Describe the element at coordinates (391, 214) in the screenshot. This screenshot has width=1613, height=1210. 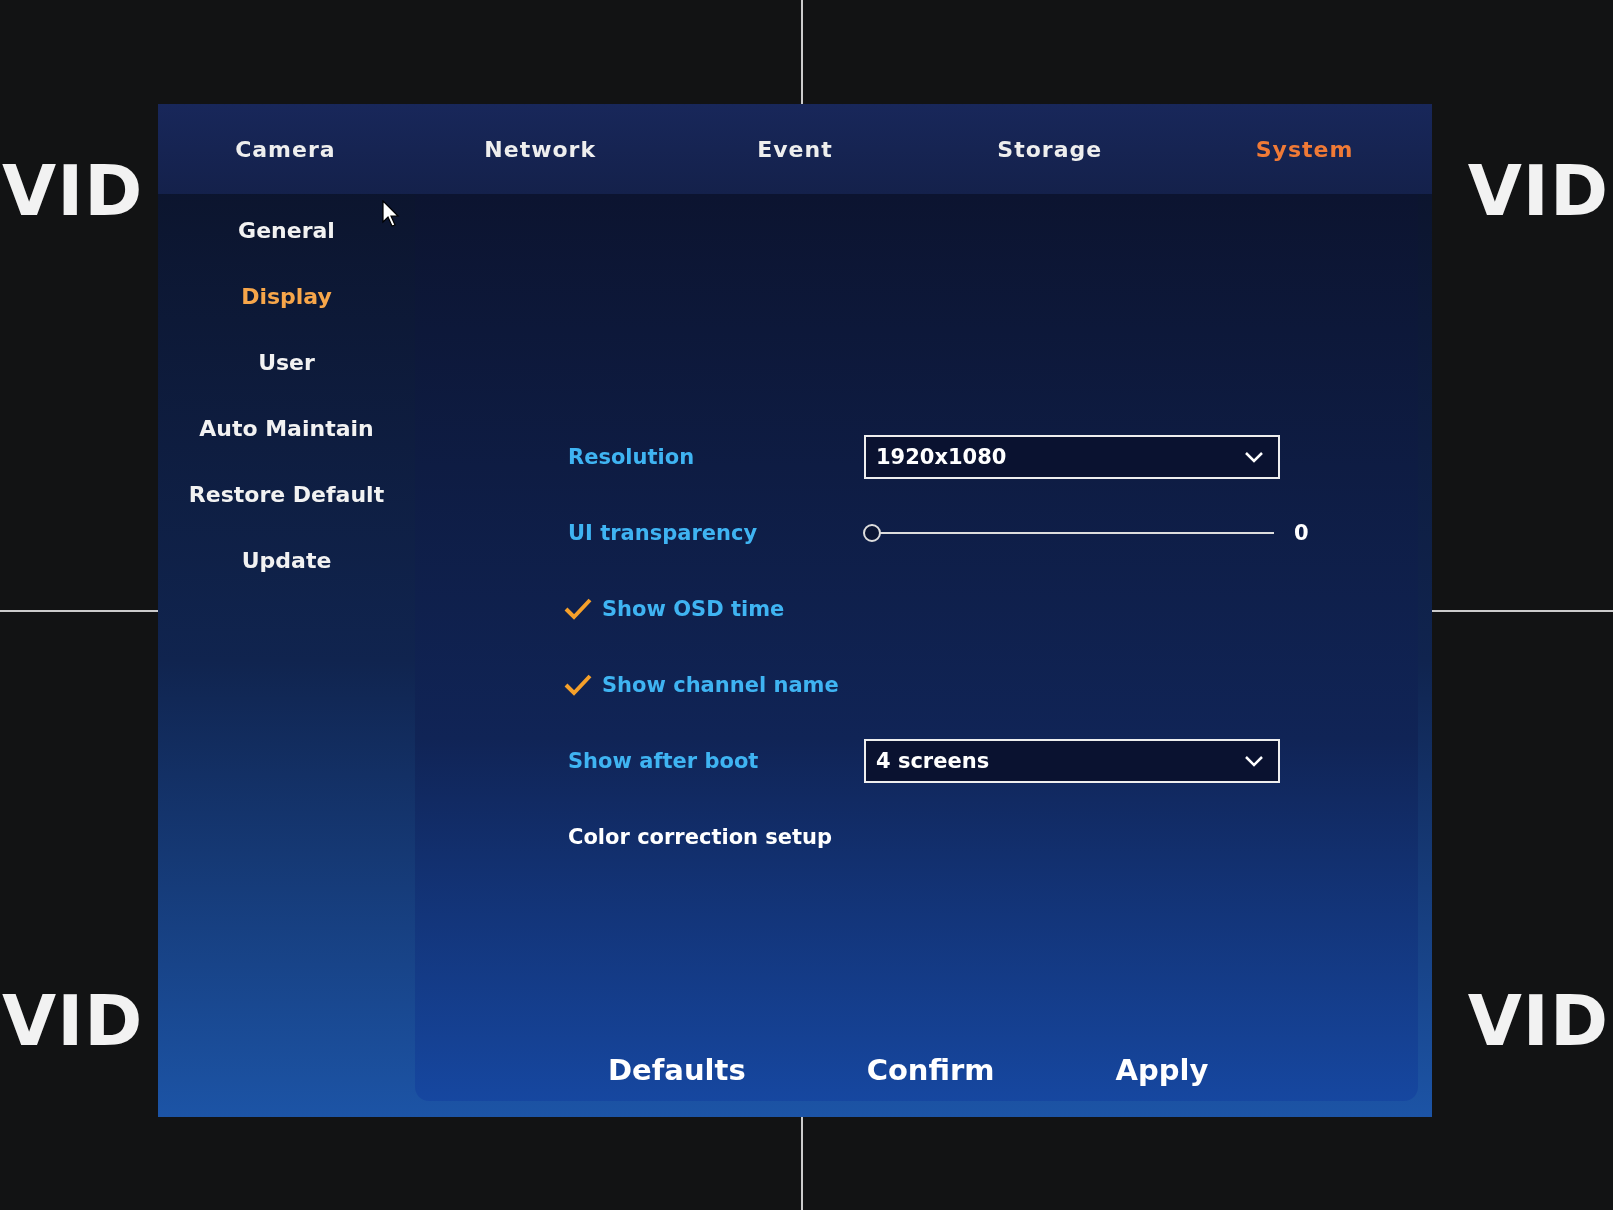
I see `mouse-cursor-icon` at that location.